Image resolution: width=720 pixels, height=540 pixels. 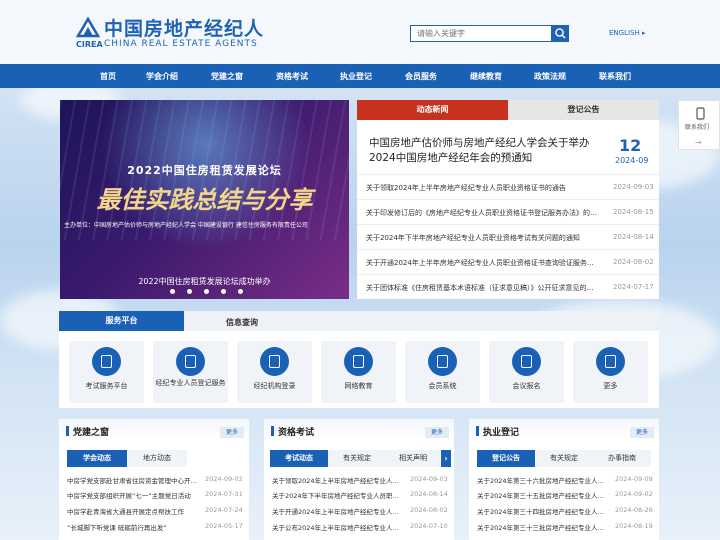 What do you see at coordinates (698, 142) in the screenshot?
I see `arrow-right-icon: →` at bounding box center [698, 142].